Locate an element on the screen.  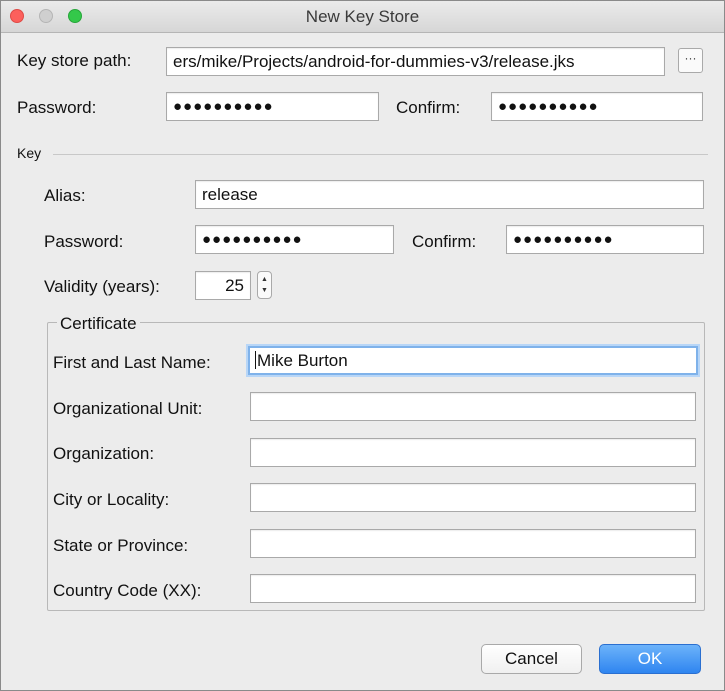
key-password-input: ●●●●●●●●●● is located at coordinates (294, 239).